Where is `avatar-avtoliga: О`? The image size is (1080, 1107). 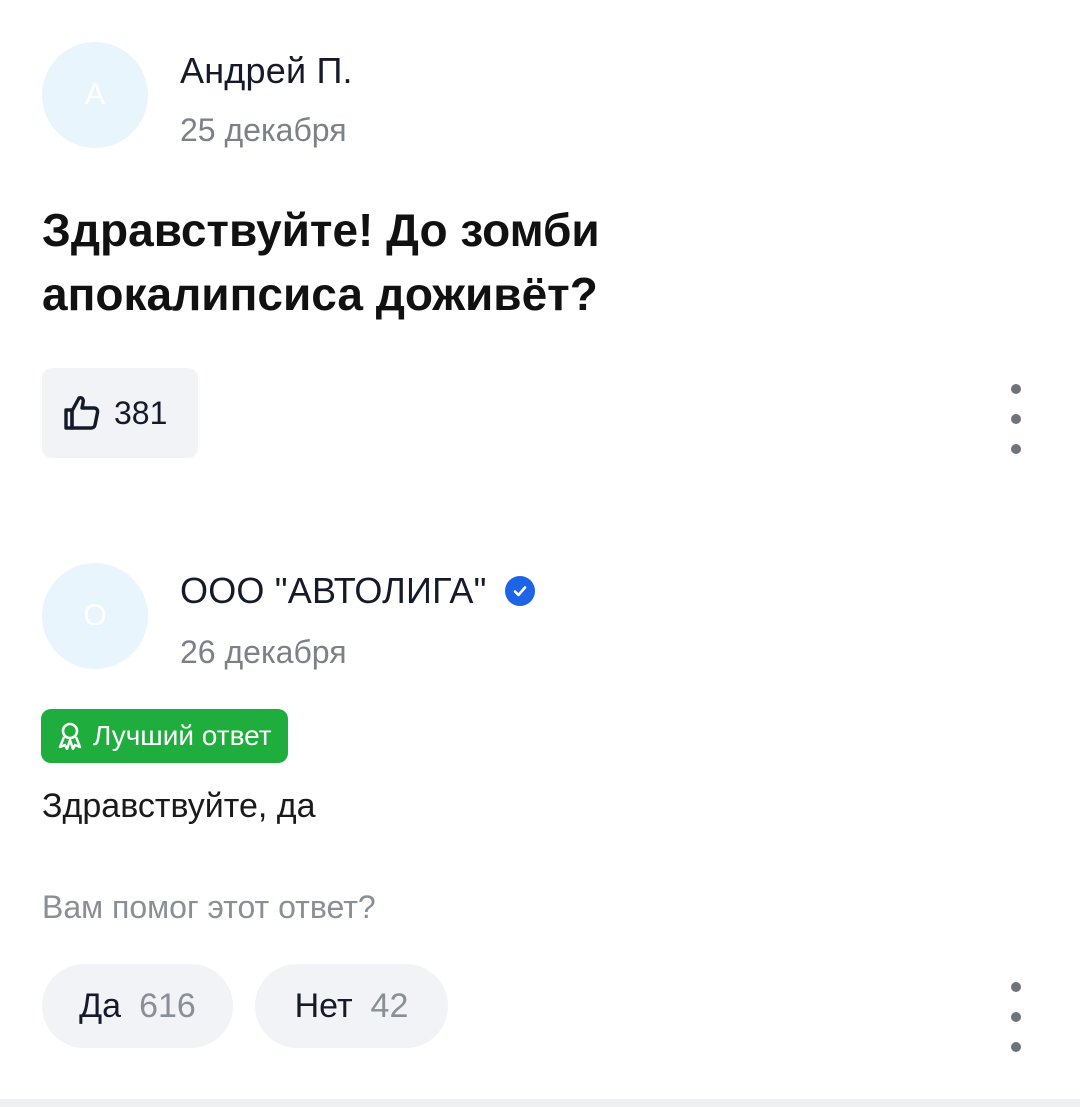
avatar-avtoliga: О is located at coordinates (95, 616).